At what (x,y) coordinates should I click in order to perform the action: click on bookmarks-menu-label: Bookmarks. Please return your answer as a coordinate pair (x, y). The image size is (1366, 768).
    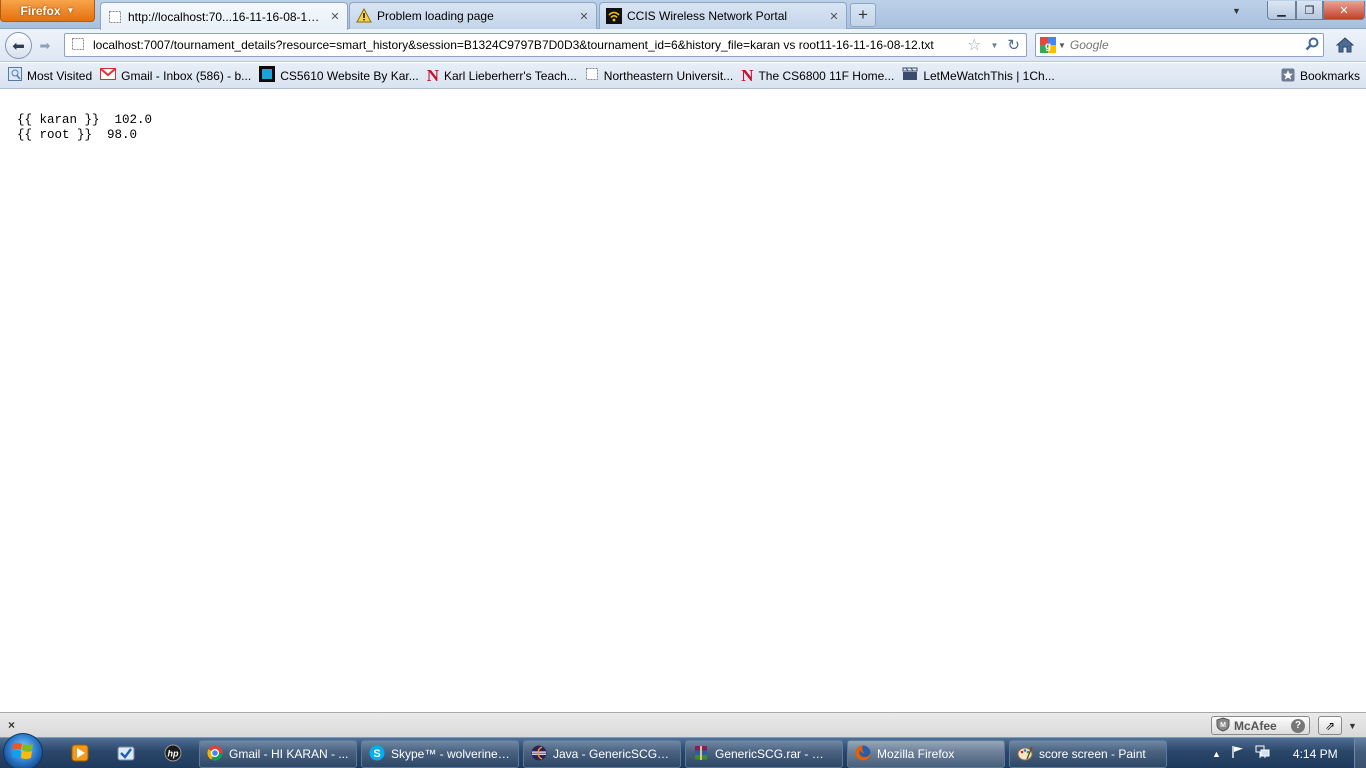
    Looking at the image, I should click on (1329, 76).